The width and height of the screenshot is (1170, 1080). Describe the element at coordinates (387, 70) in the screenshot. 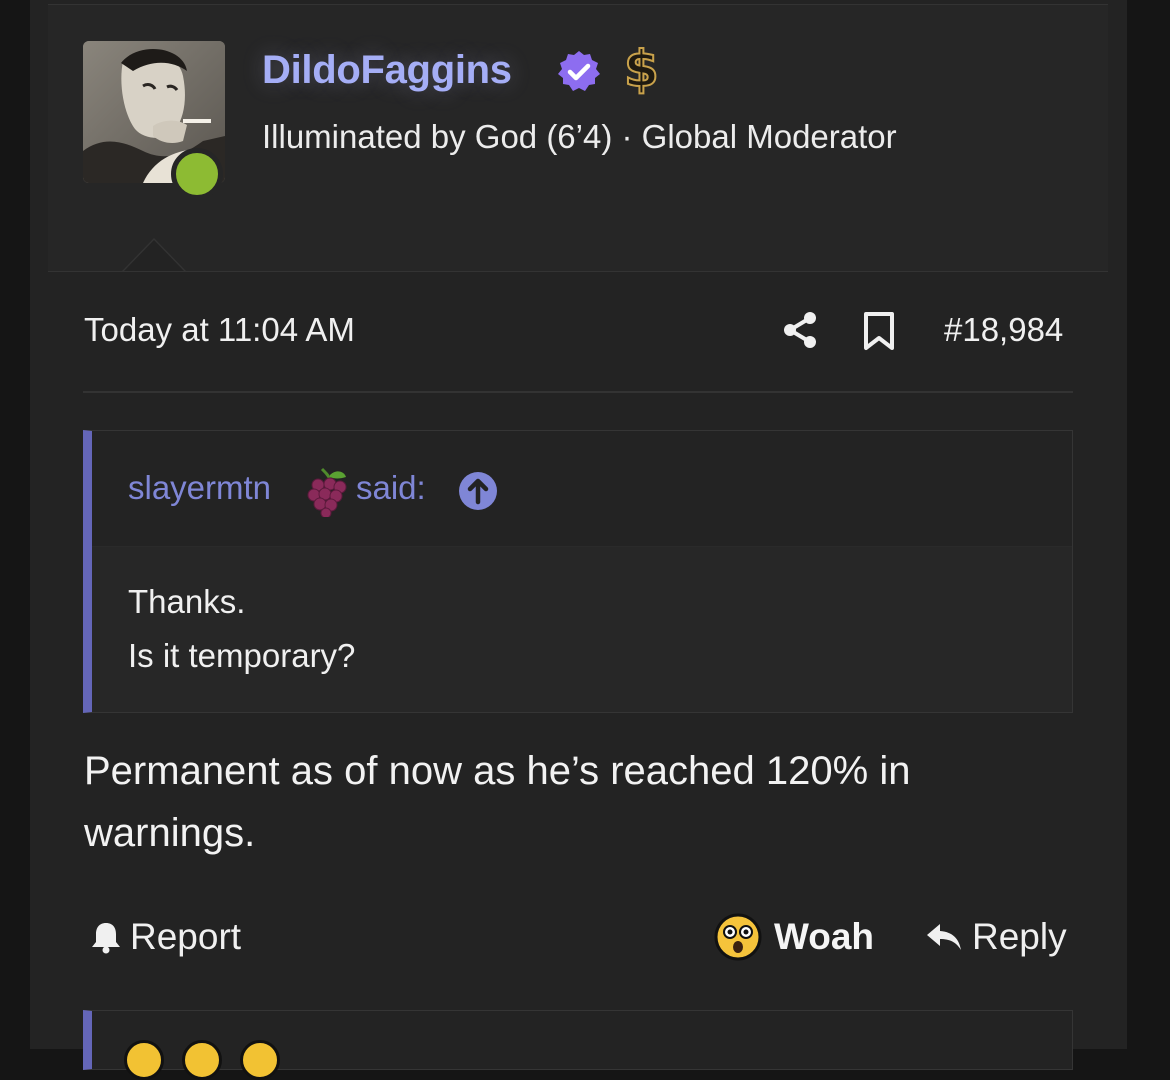

I see `username: DildoFaggins` at that location.